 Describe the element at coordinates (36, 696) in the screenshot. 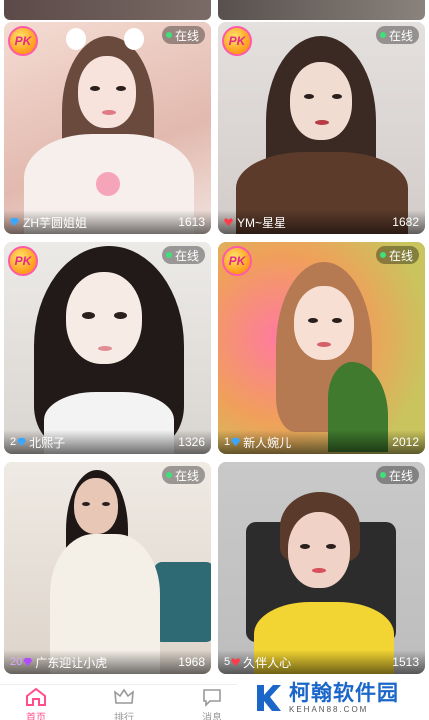

I see `home-icon` at that location.